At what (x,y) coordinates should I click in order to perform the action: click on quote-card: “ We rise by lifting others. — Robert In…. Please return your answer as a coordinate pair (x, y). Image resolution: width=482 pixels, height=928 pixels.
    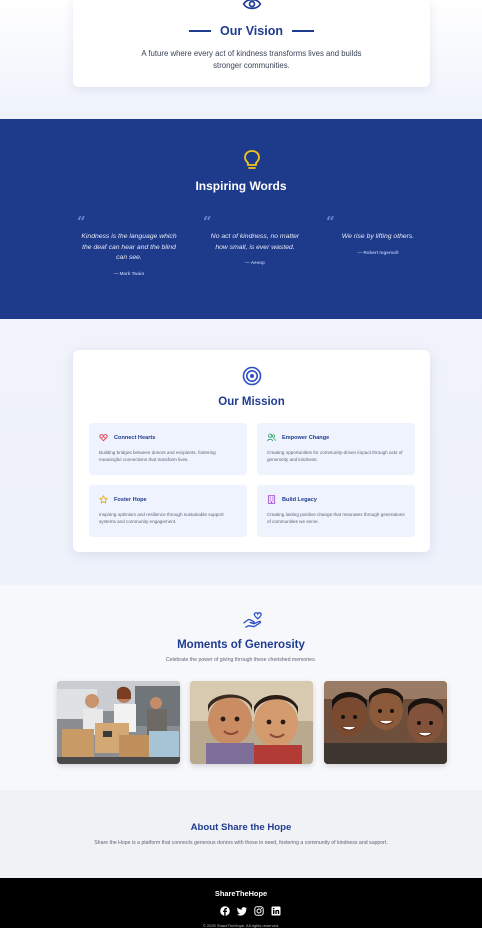
    Looking at the image, I should click on (377, 234).